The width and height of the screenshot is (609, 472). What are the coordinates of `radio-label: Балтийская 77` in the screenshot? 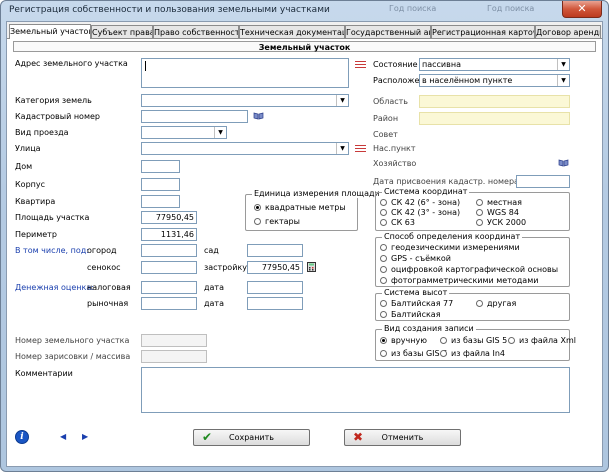 It's located at (422, 303).